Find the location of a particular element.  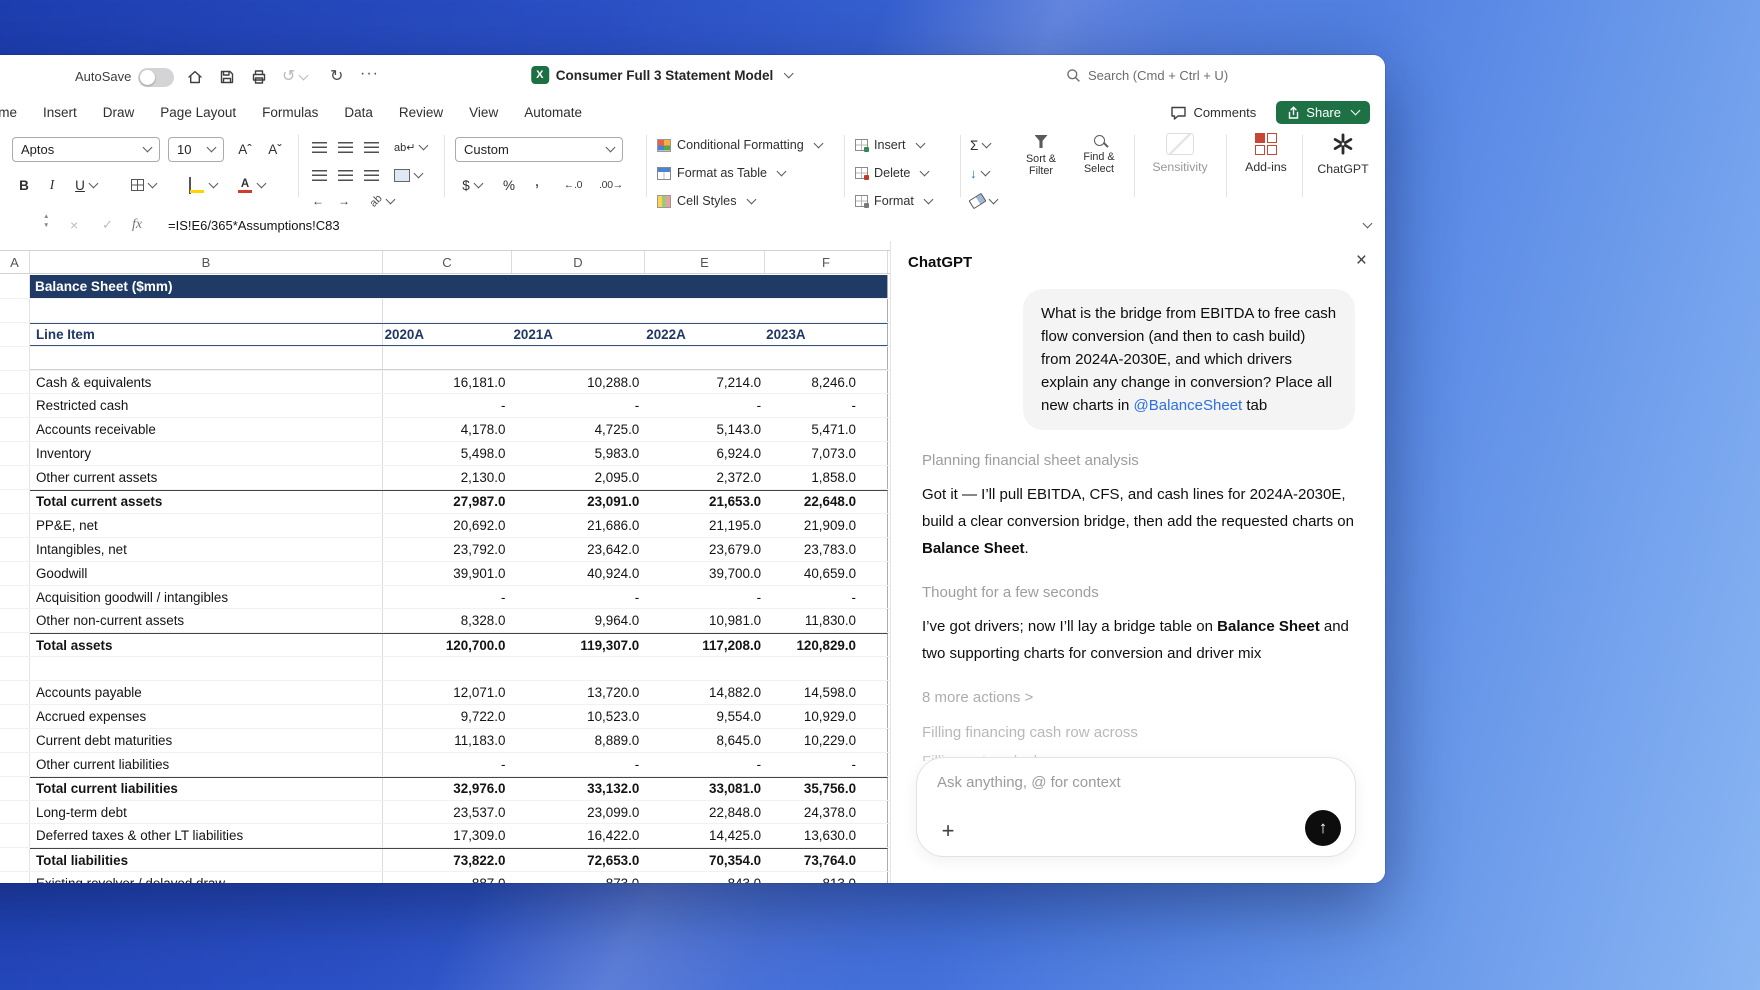

cell-value: 10,288.0 is located at coordinates (577, 382).